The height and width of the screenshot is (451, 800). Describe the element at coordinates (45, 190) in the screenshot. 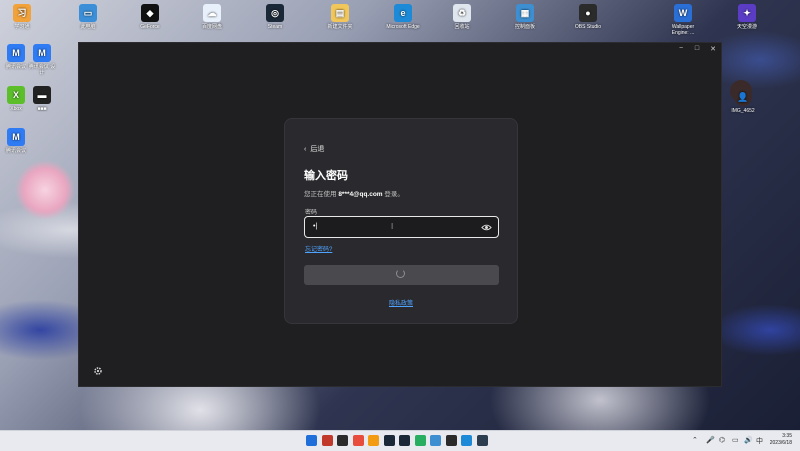

I see `wallpaper-character` at that location.